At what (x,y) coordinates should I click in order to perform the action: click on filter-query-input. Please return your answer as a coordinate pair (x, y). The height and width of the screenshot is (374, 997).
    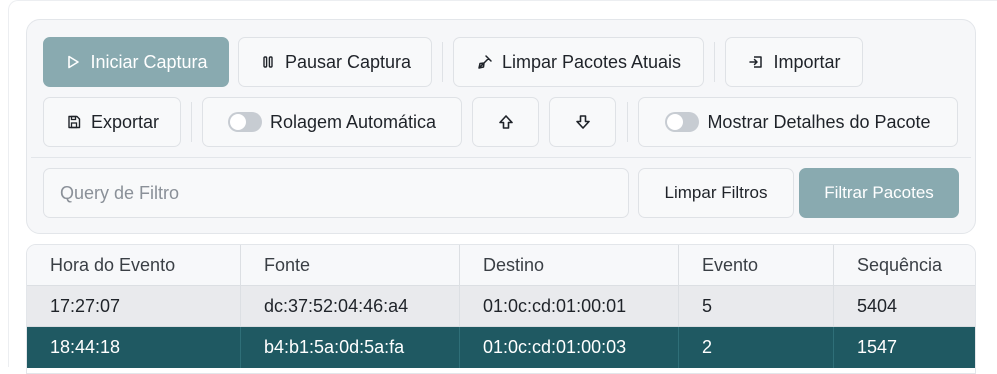
    Looking at the image, I should click on (336, 193).